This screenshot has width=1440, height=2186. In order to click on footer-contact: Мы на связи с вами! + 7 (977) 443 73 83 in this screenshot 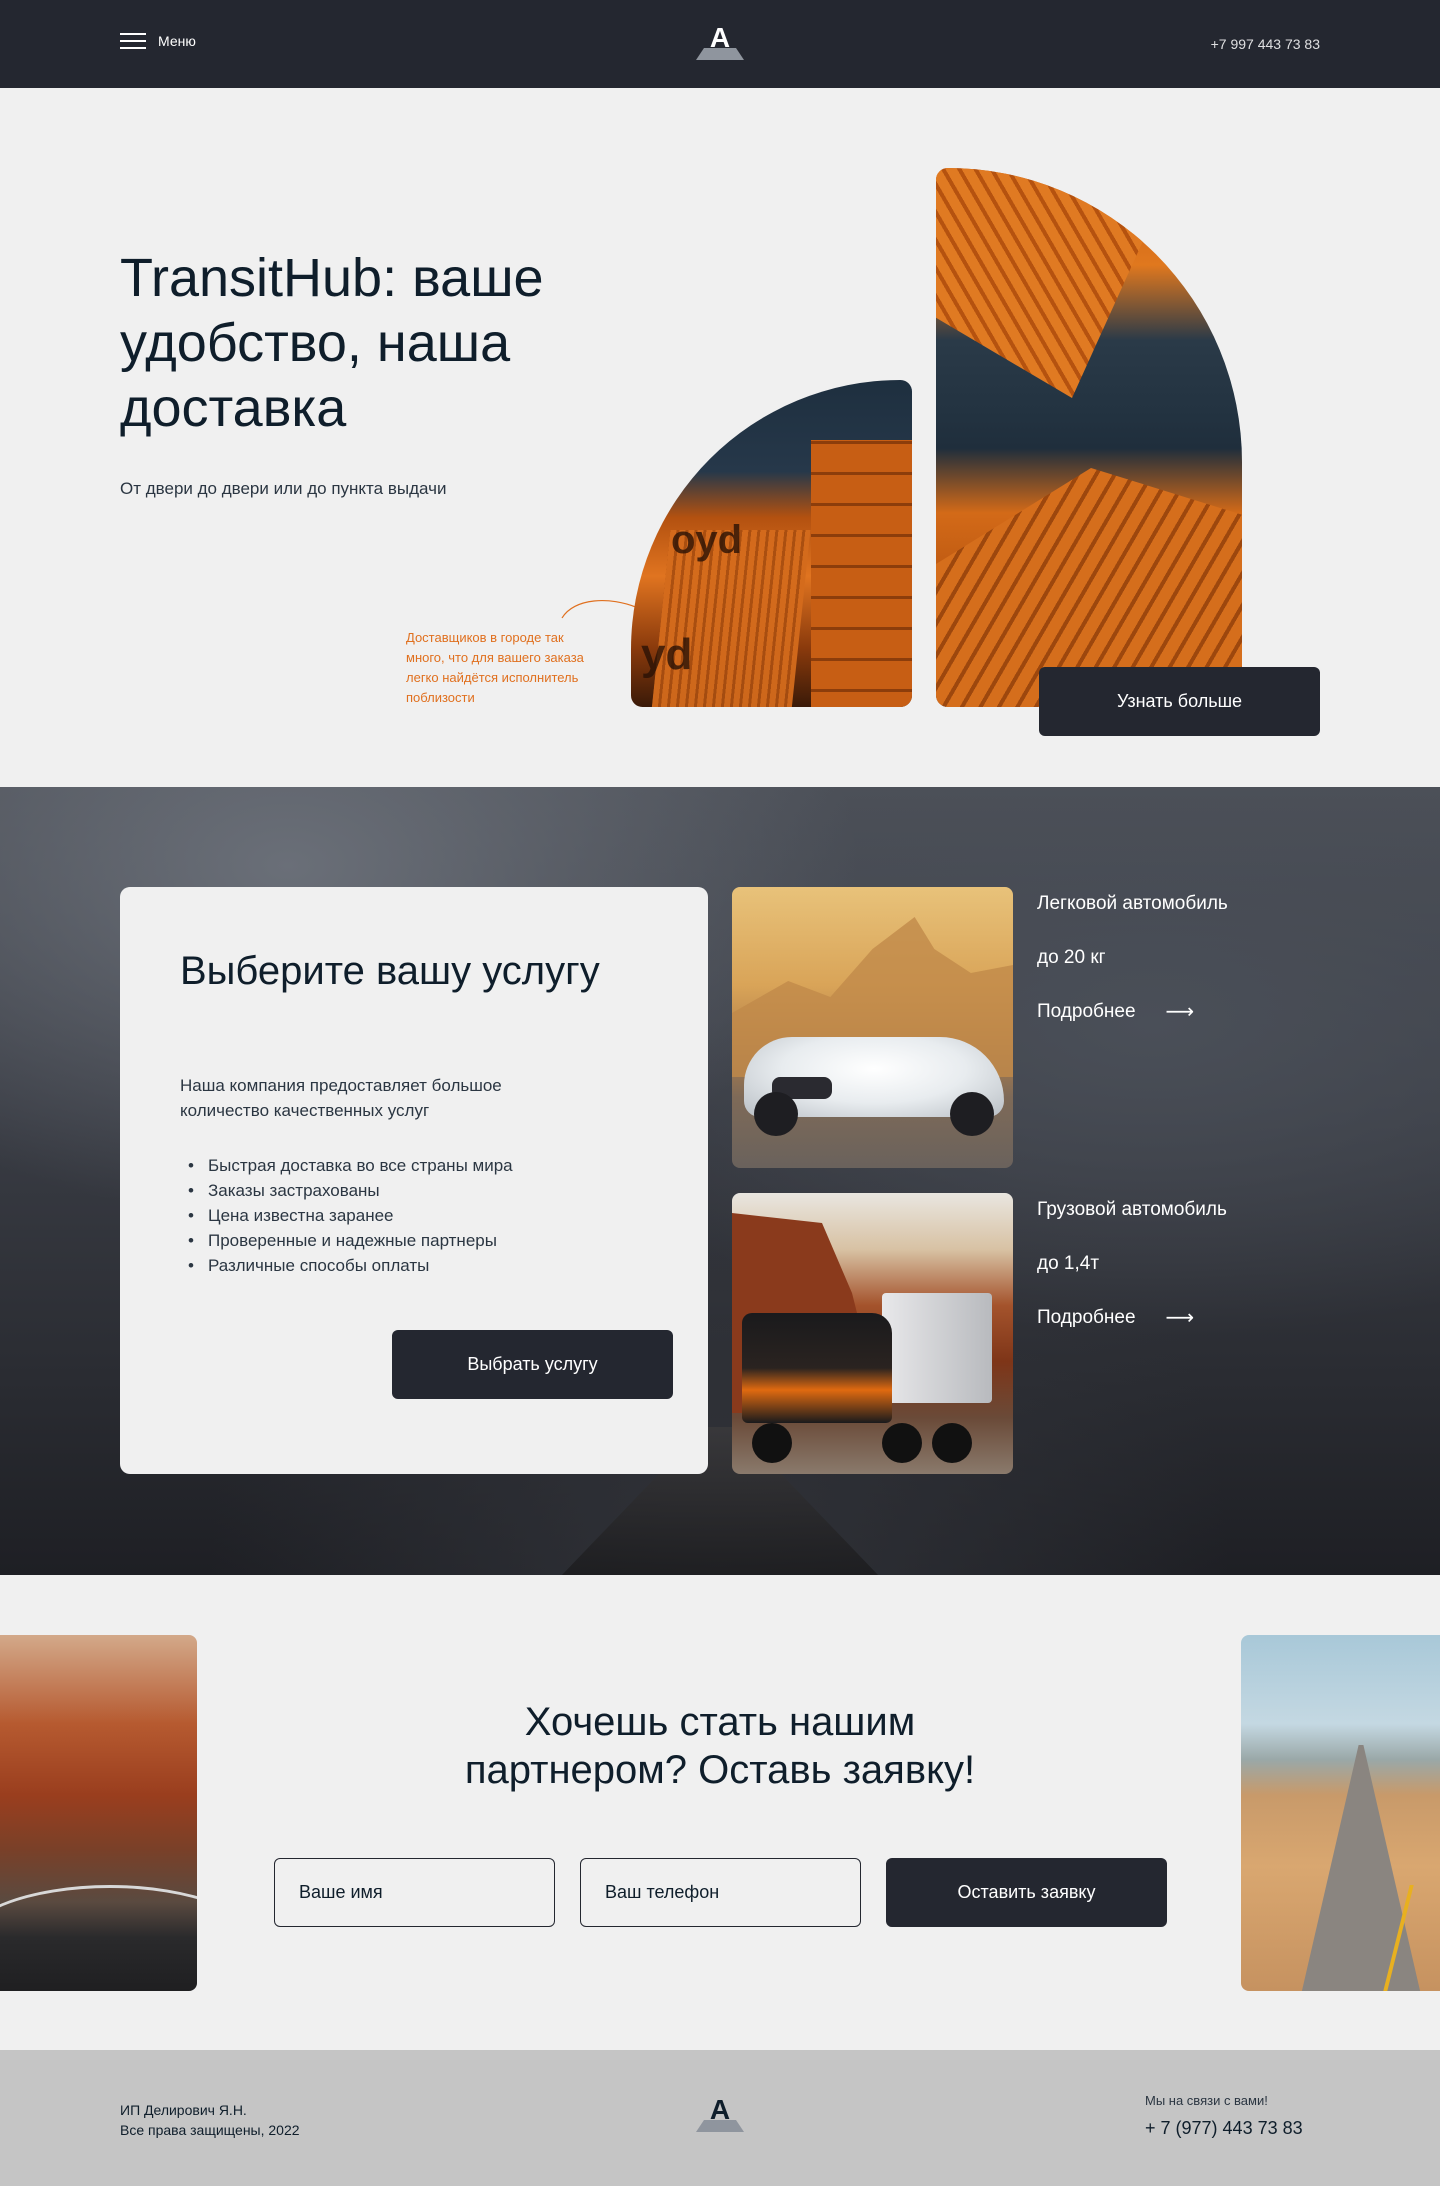, I will do `click(1224, 2116)`.